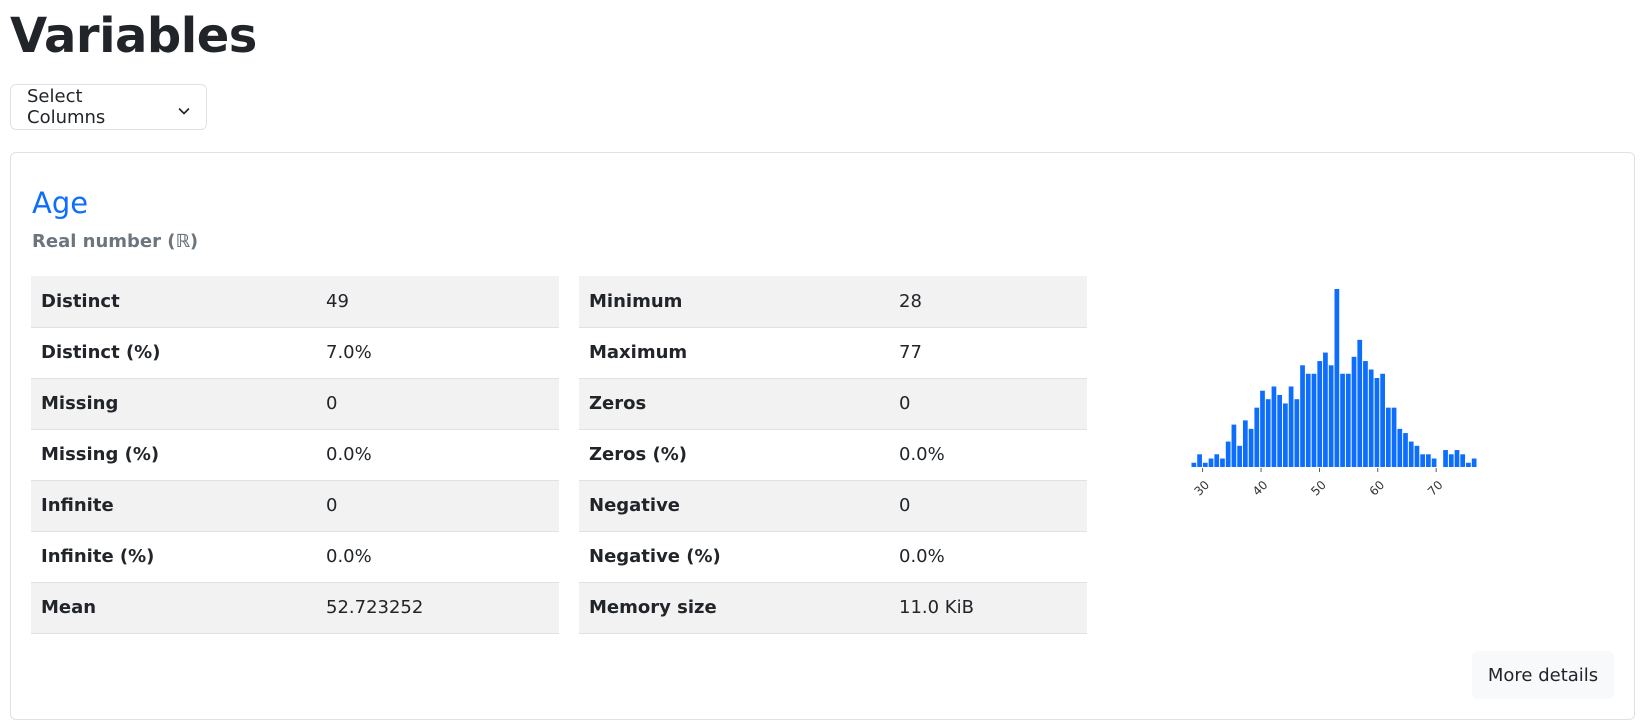 The width and height of the screenshot is (1645, 726). Describe the element at coordinates (173, 302) in the screenshot. I see `stat-label: Distinct` at that location.